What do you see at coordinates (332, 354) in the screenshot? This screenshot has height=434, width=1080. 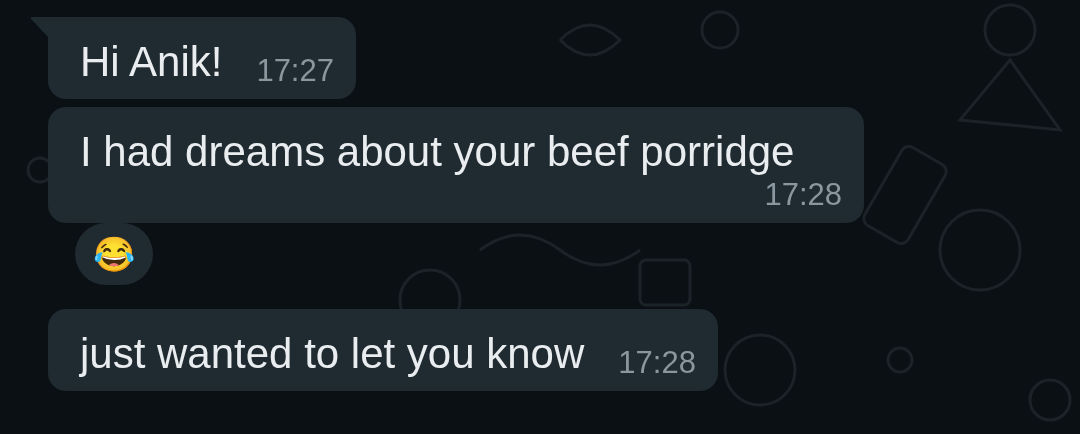 I see `message-text: just wanted to let you know` at bounding box center [332, 354].